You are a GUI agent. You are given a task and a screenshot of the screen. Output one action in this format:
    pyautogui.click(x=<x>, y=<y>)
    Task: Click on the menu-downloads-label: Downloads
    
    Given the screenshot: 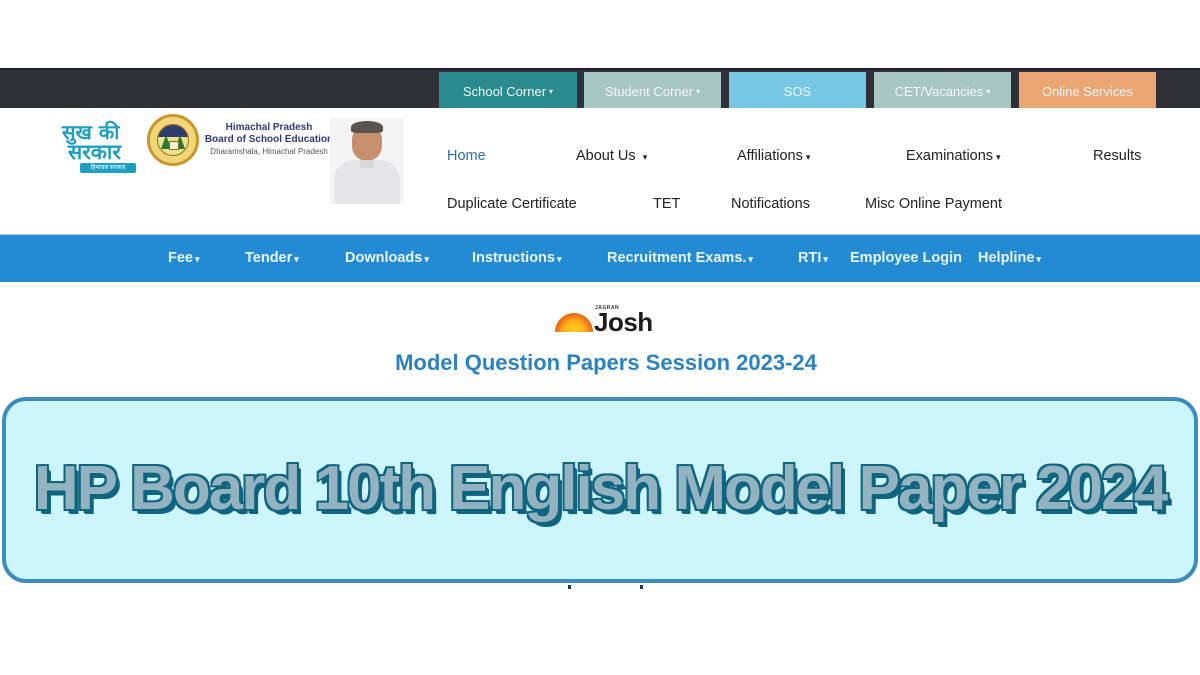 What is the action you would take?
    pyautogui.click(x=384, y=258)
    